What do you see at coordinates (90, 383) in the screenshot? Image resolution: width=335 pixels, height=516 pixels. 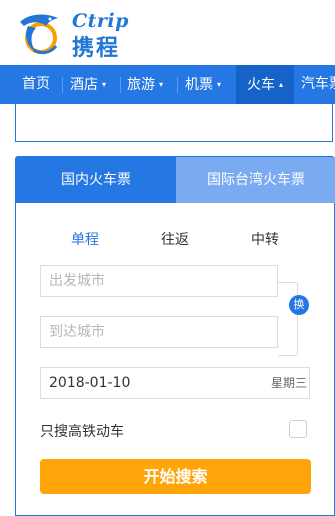 I see `date-value: 2018-01-10` at bounding box center [90, 383].